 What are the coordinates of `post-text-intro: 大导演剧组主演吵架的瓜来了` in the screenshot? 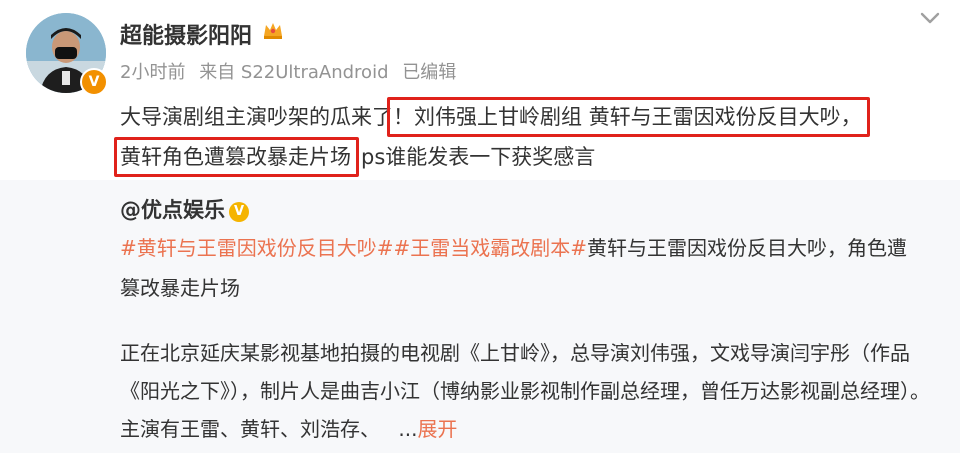 It's located at (256, 117).